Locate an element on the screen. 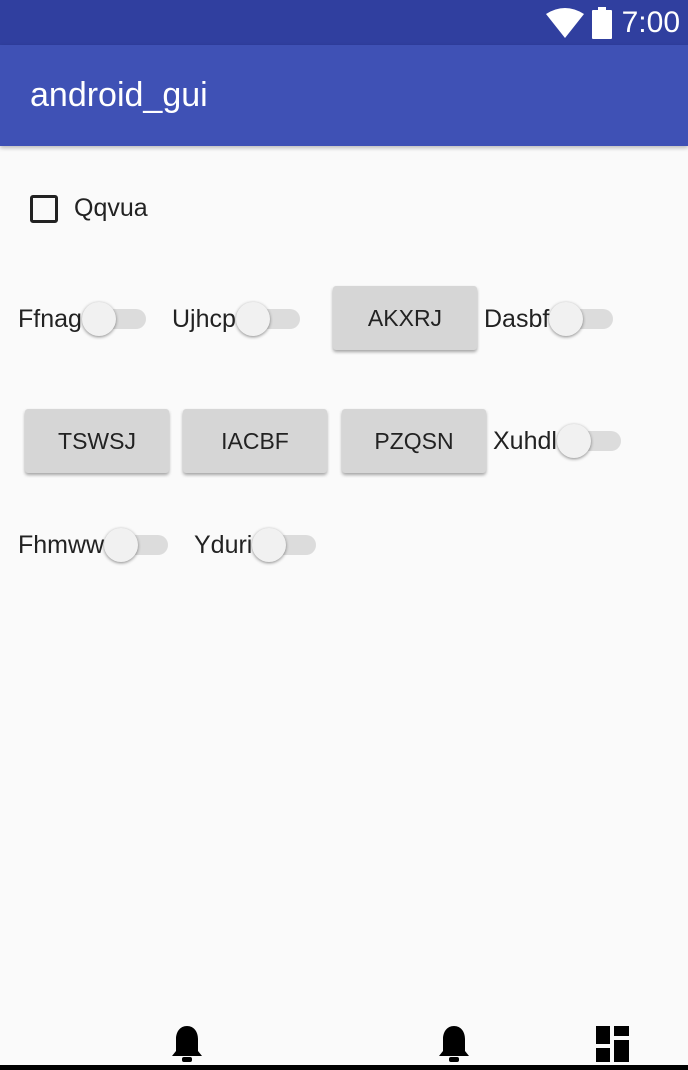 The image size is (688, 1070). wifi-icon is located at coordinates (564, 23).